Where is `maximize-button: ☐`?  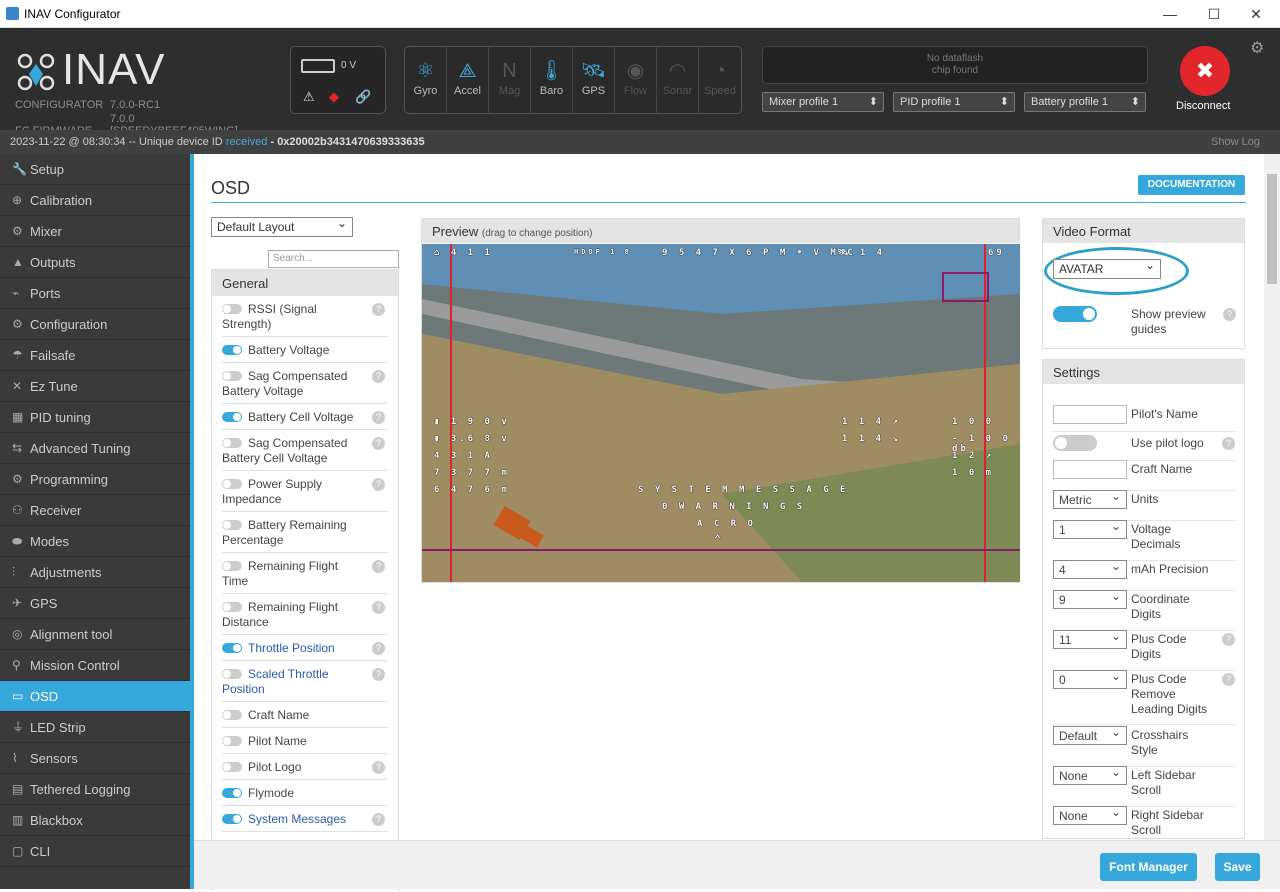
maximize-button: ☐ is located at coordinates (1214, 14).